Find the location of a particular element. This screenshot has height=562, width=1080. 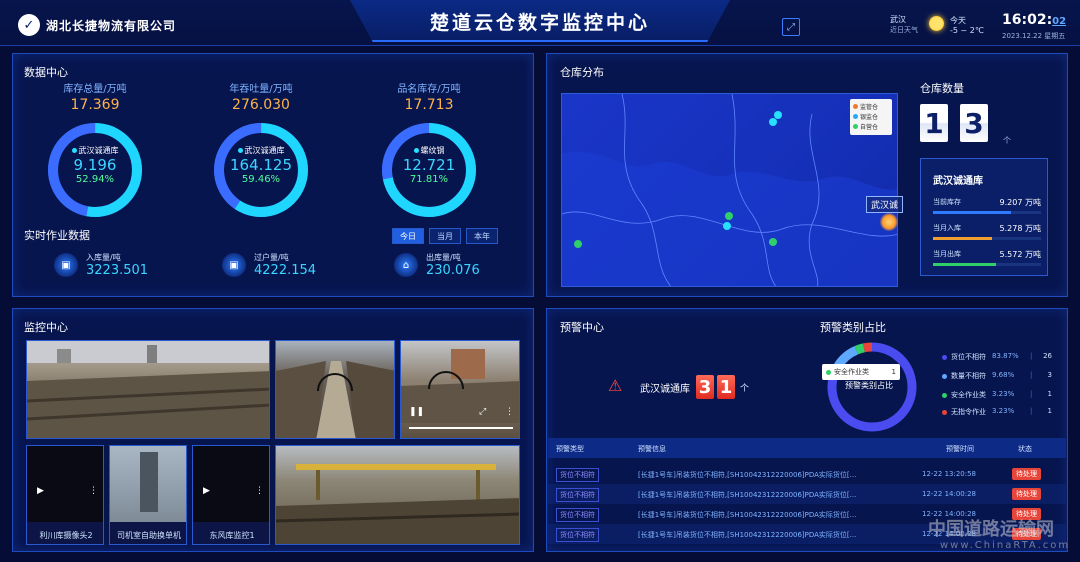

sun-icon is located at coordinates (936, 23).